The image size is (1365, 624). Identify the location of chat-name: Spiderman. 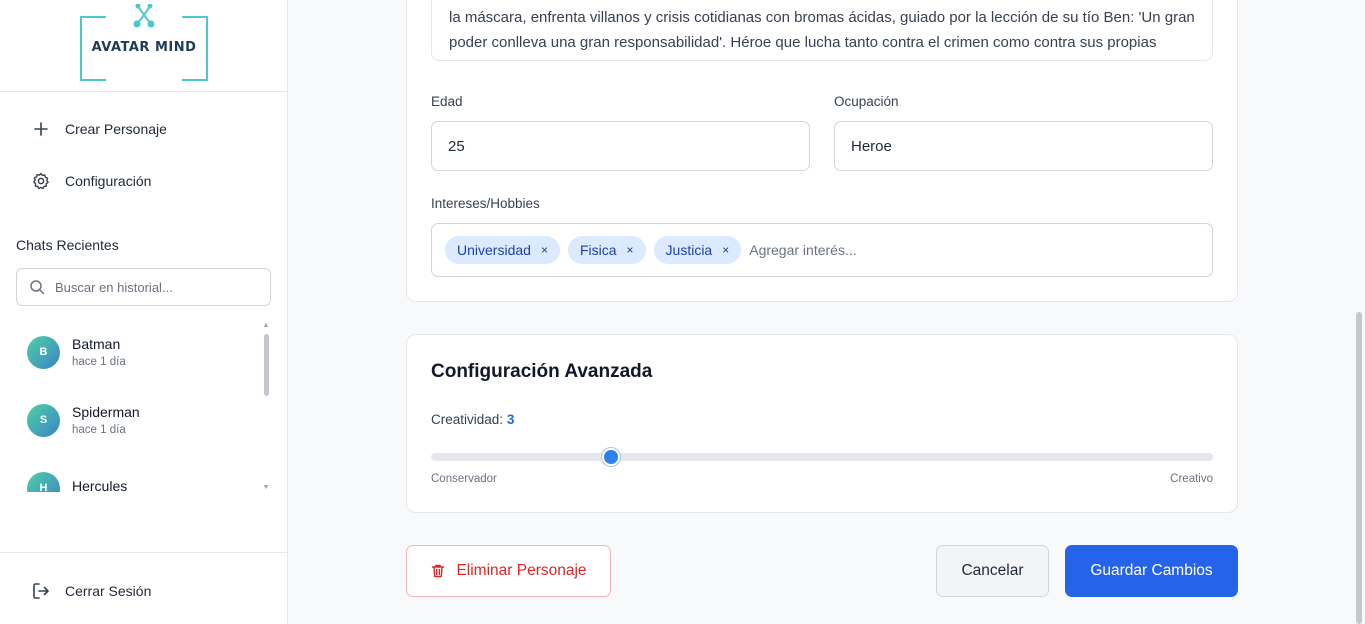
(106, 412).